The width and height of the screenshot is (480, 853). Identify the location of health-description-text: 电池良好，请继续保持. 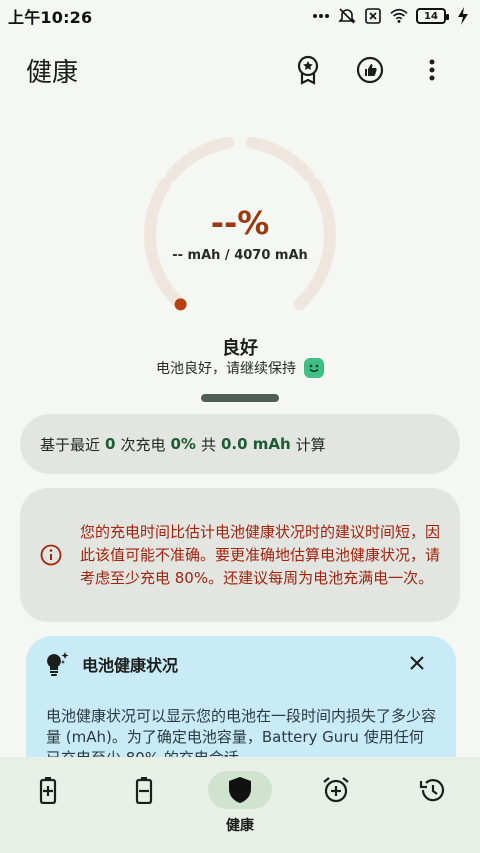
(226, 369).